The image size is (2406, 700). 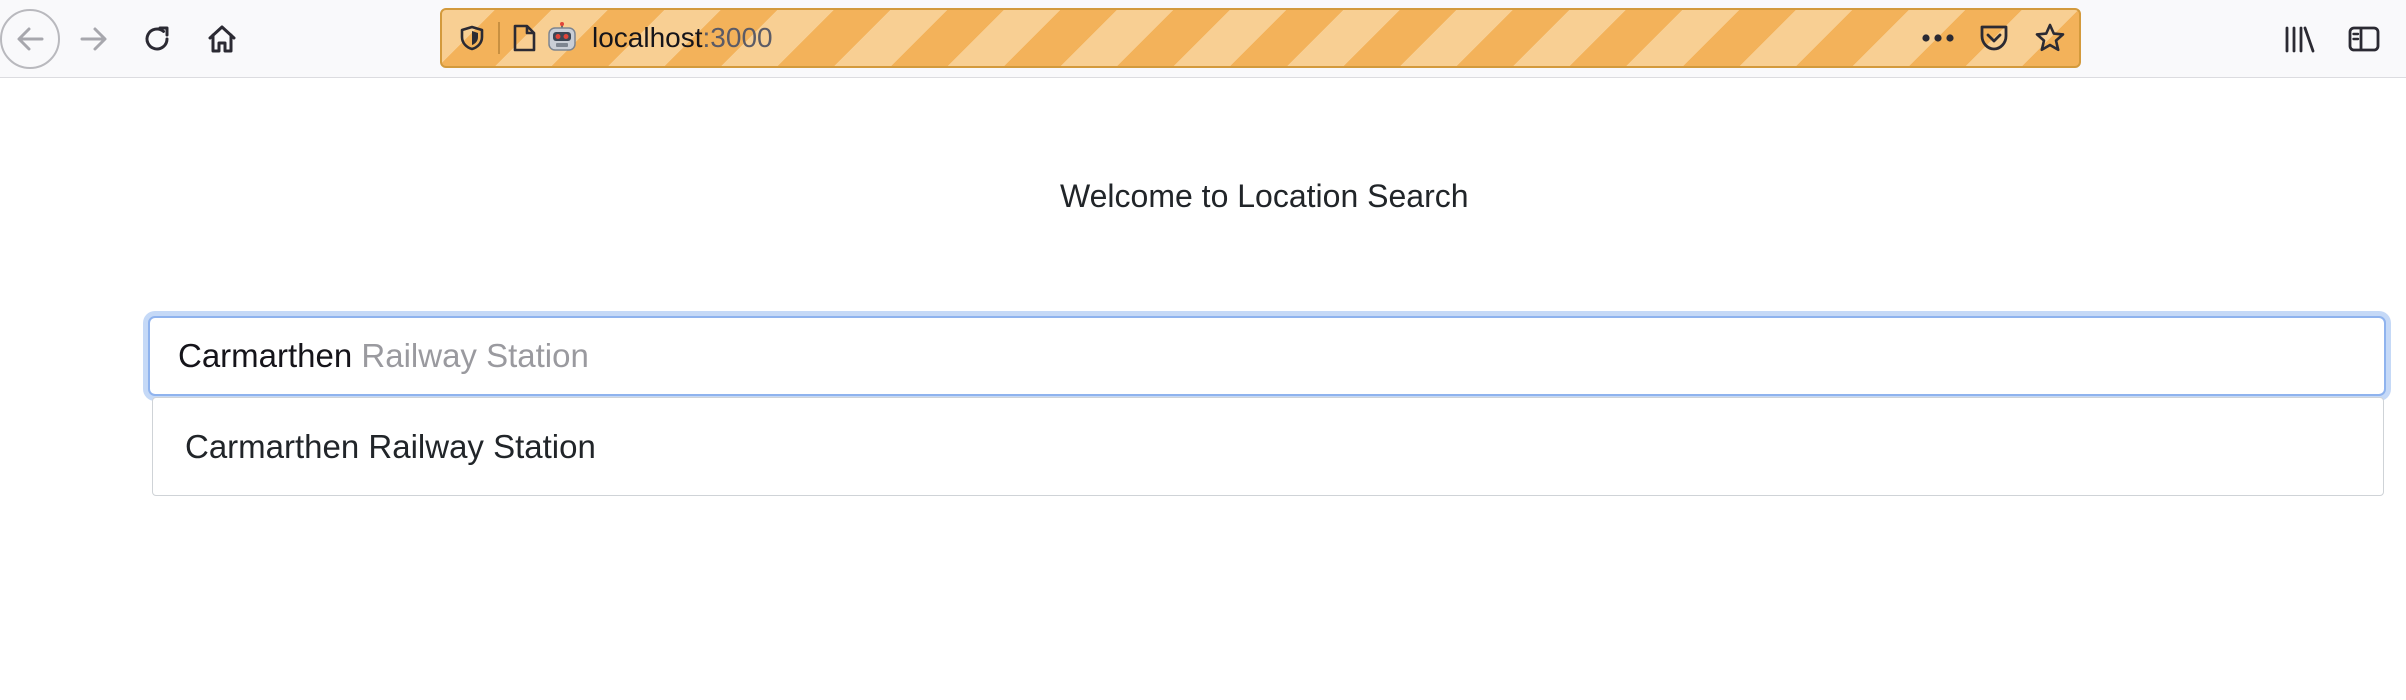 I want to click on arrow-right-icon, so click(x=94, y=39).